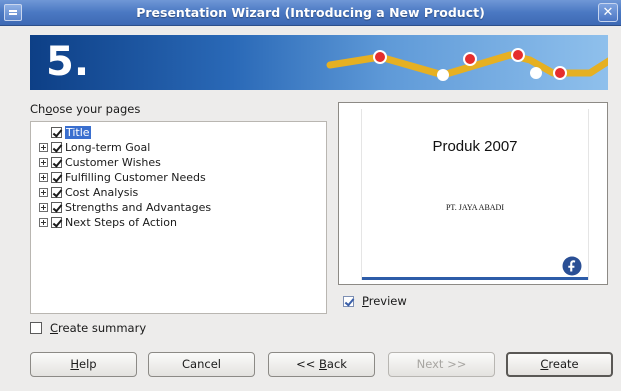 The height and width of the screenshot is (391, 621). Describe the element at coordinates (348, 301) in the screenshot. I see `preview-checkbox` at that location.